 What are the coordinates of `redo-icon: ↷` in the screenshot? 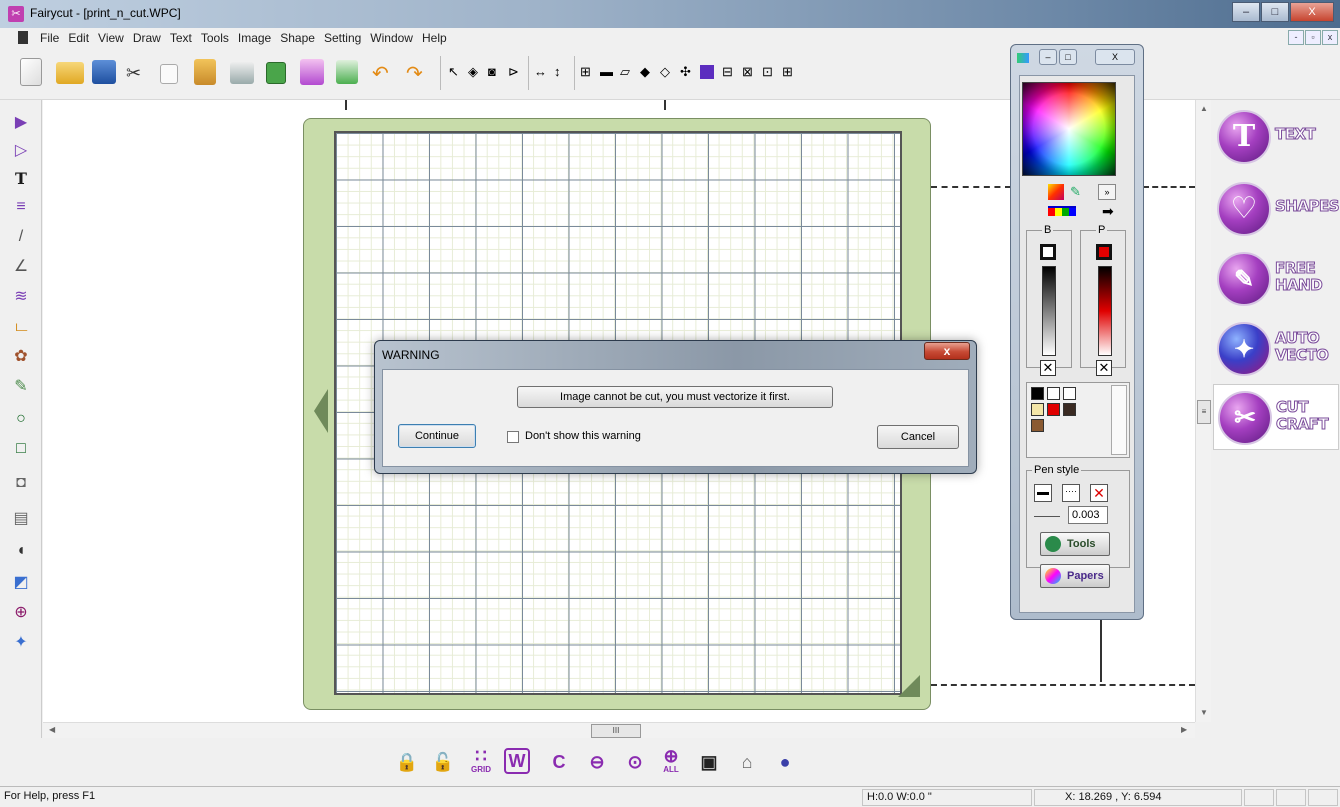 It's located at (417, 74).